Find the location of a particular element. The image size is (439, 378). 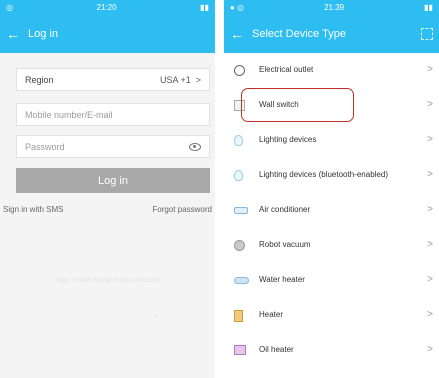

device-label: Heater is located at coordinates (271, 314).